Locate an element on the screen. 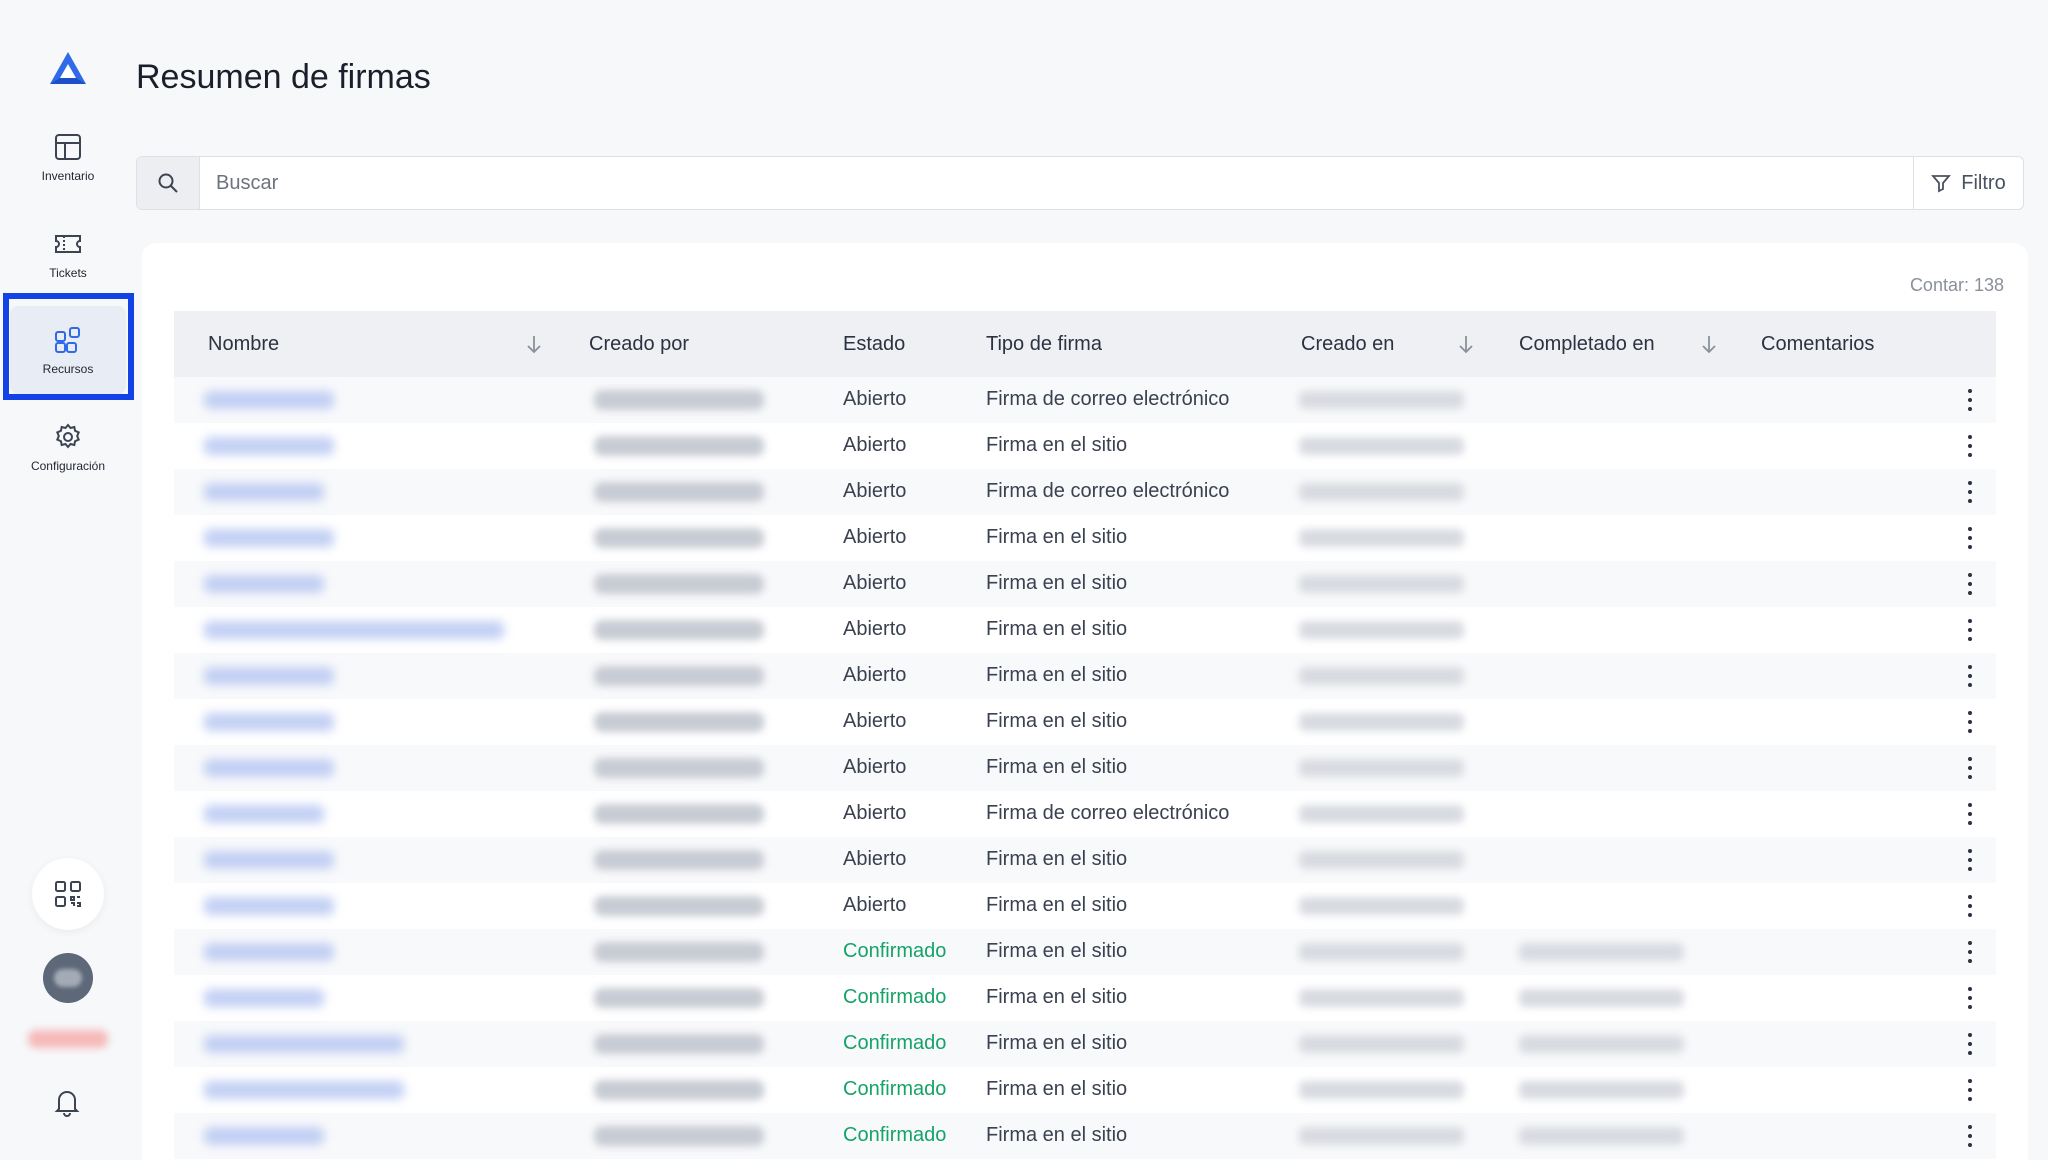 This screenshot has width=2048, height=1160. sidebar-item-tickets: Tickets is located at coordinates (68, 254).